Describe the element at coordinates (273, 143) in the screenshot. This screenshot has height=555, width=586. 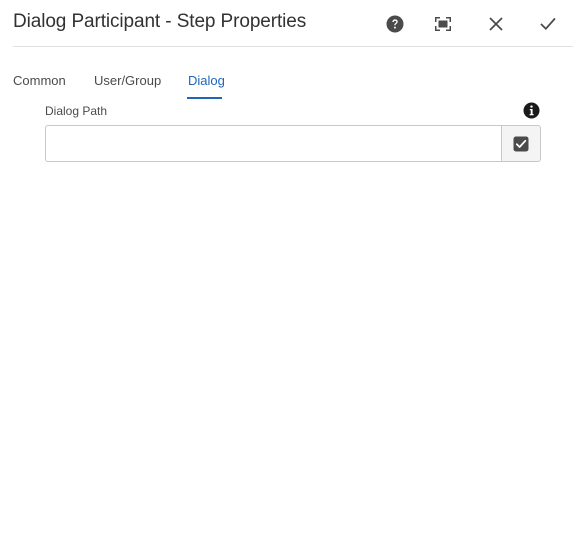
I see `dialog-path-input` at that location.